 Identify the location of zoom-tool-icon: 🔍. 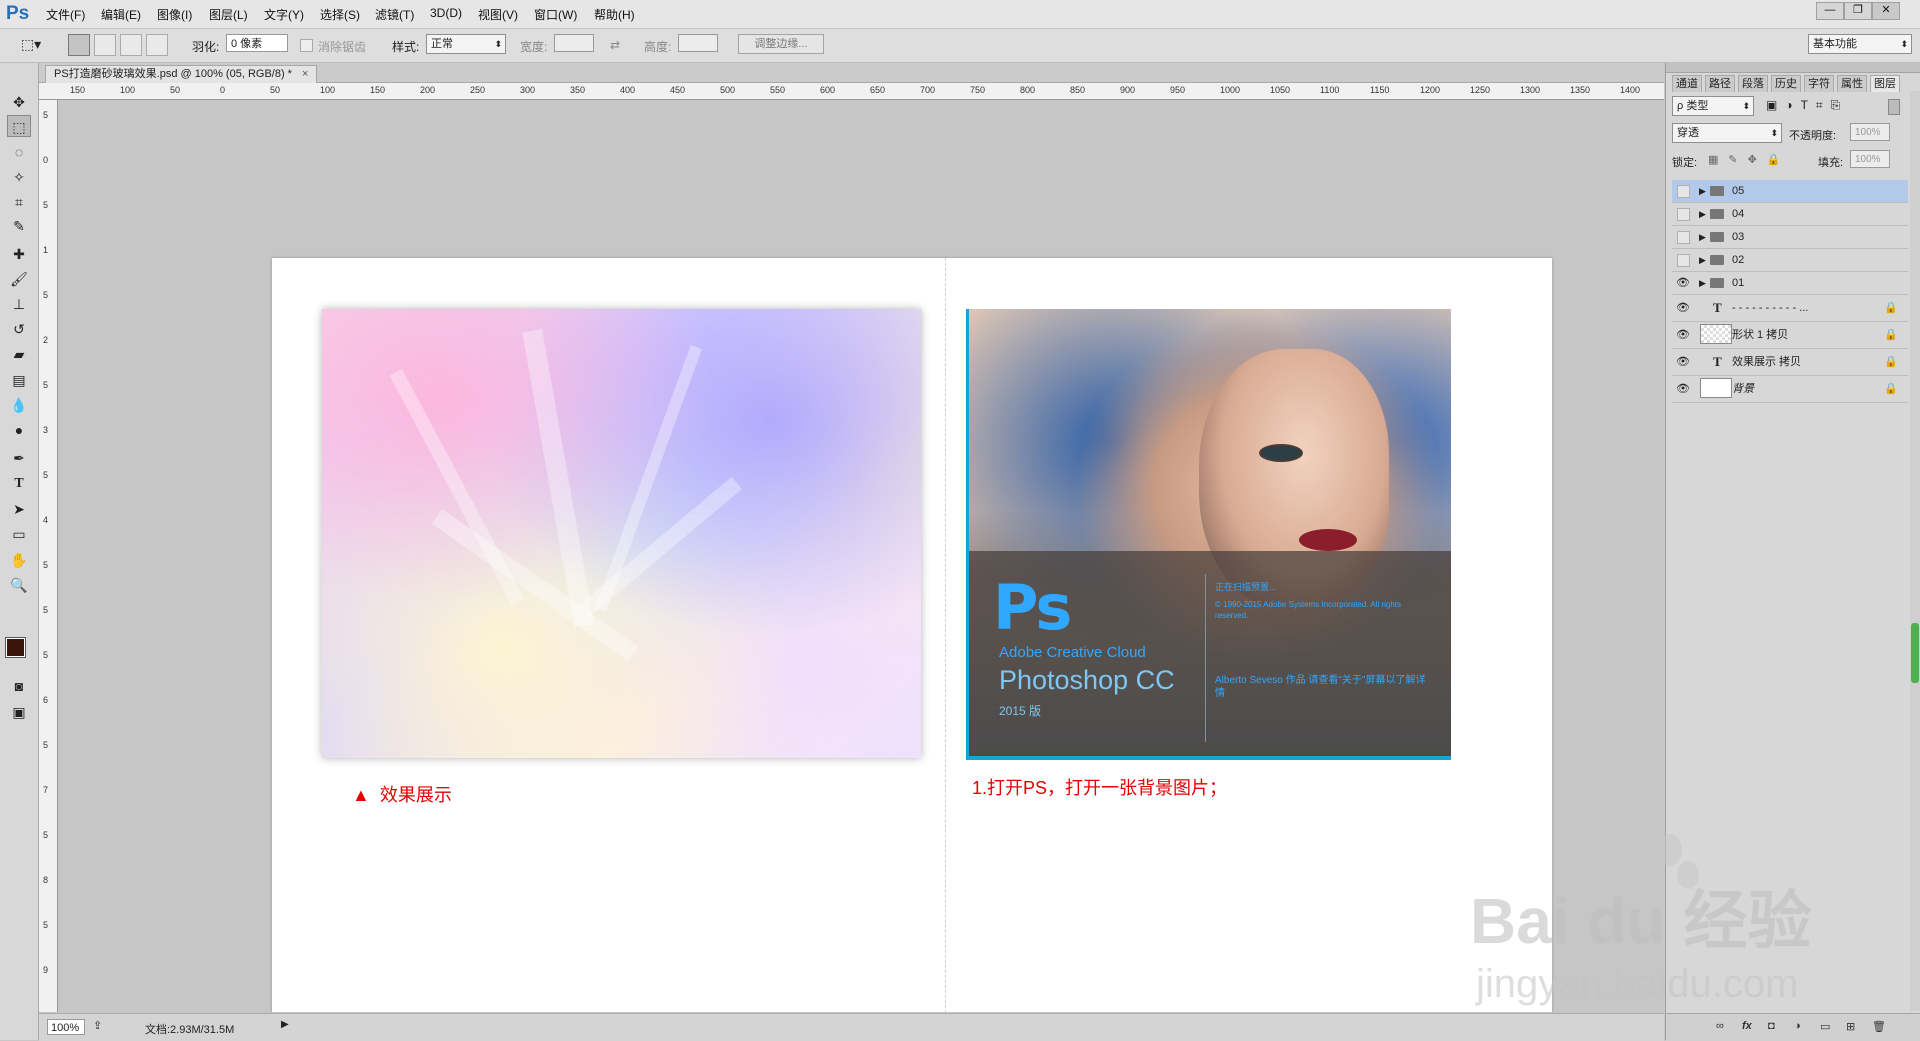
(19, 585).